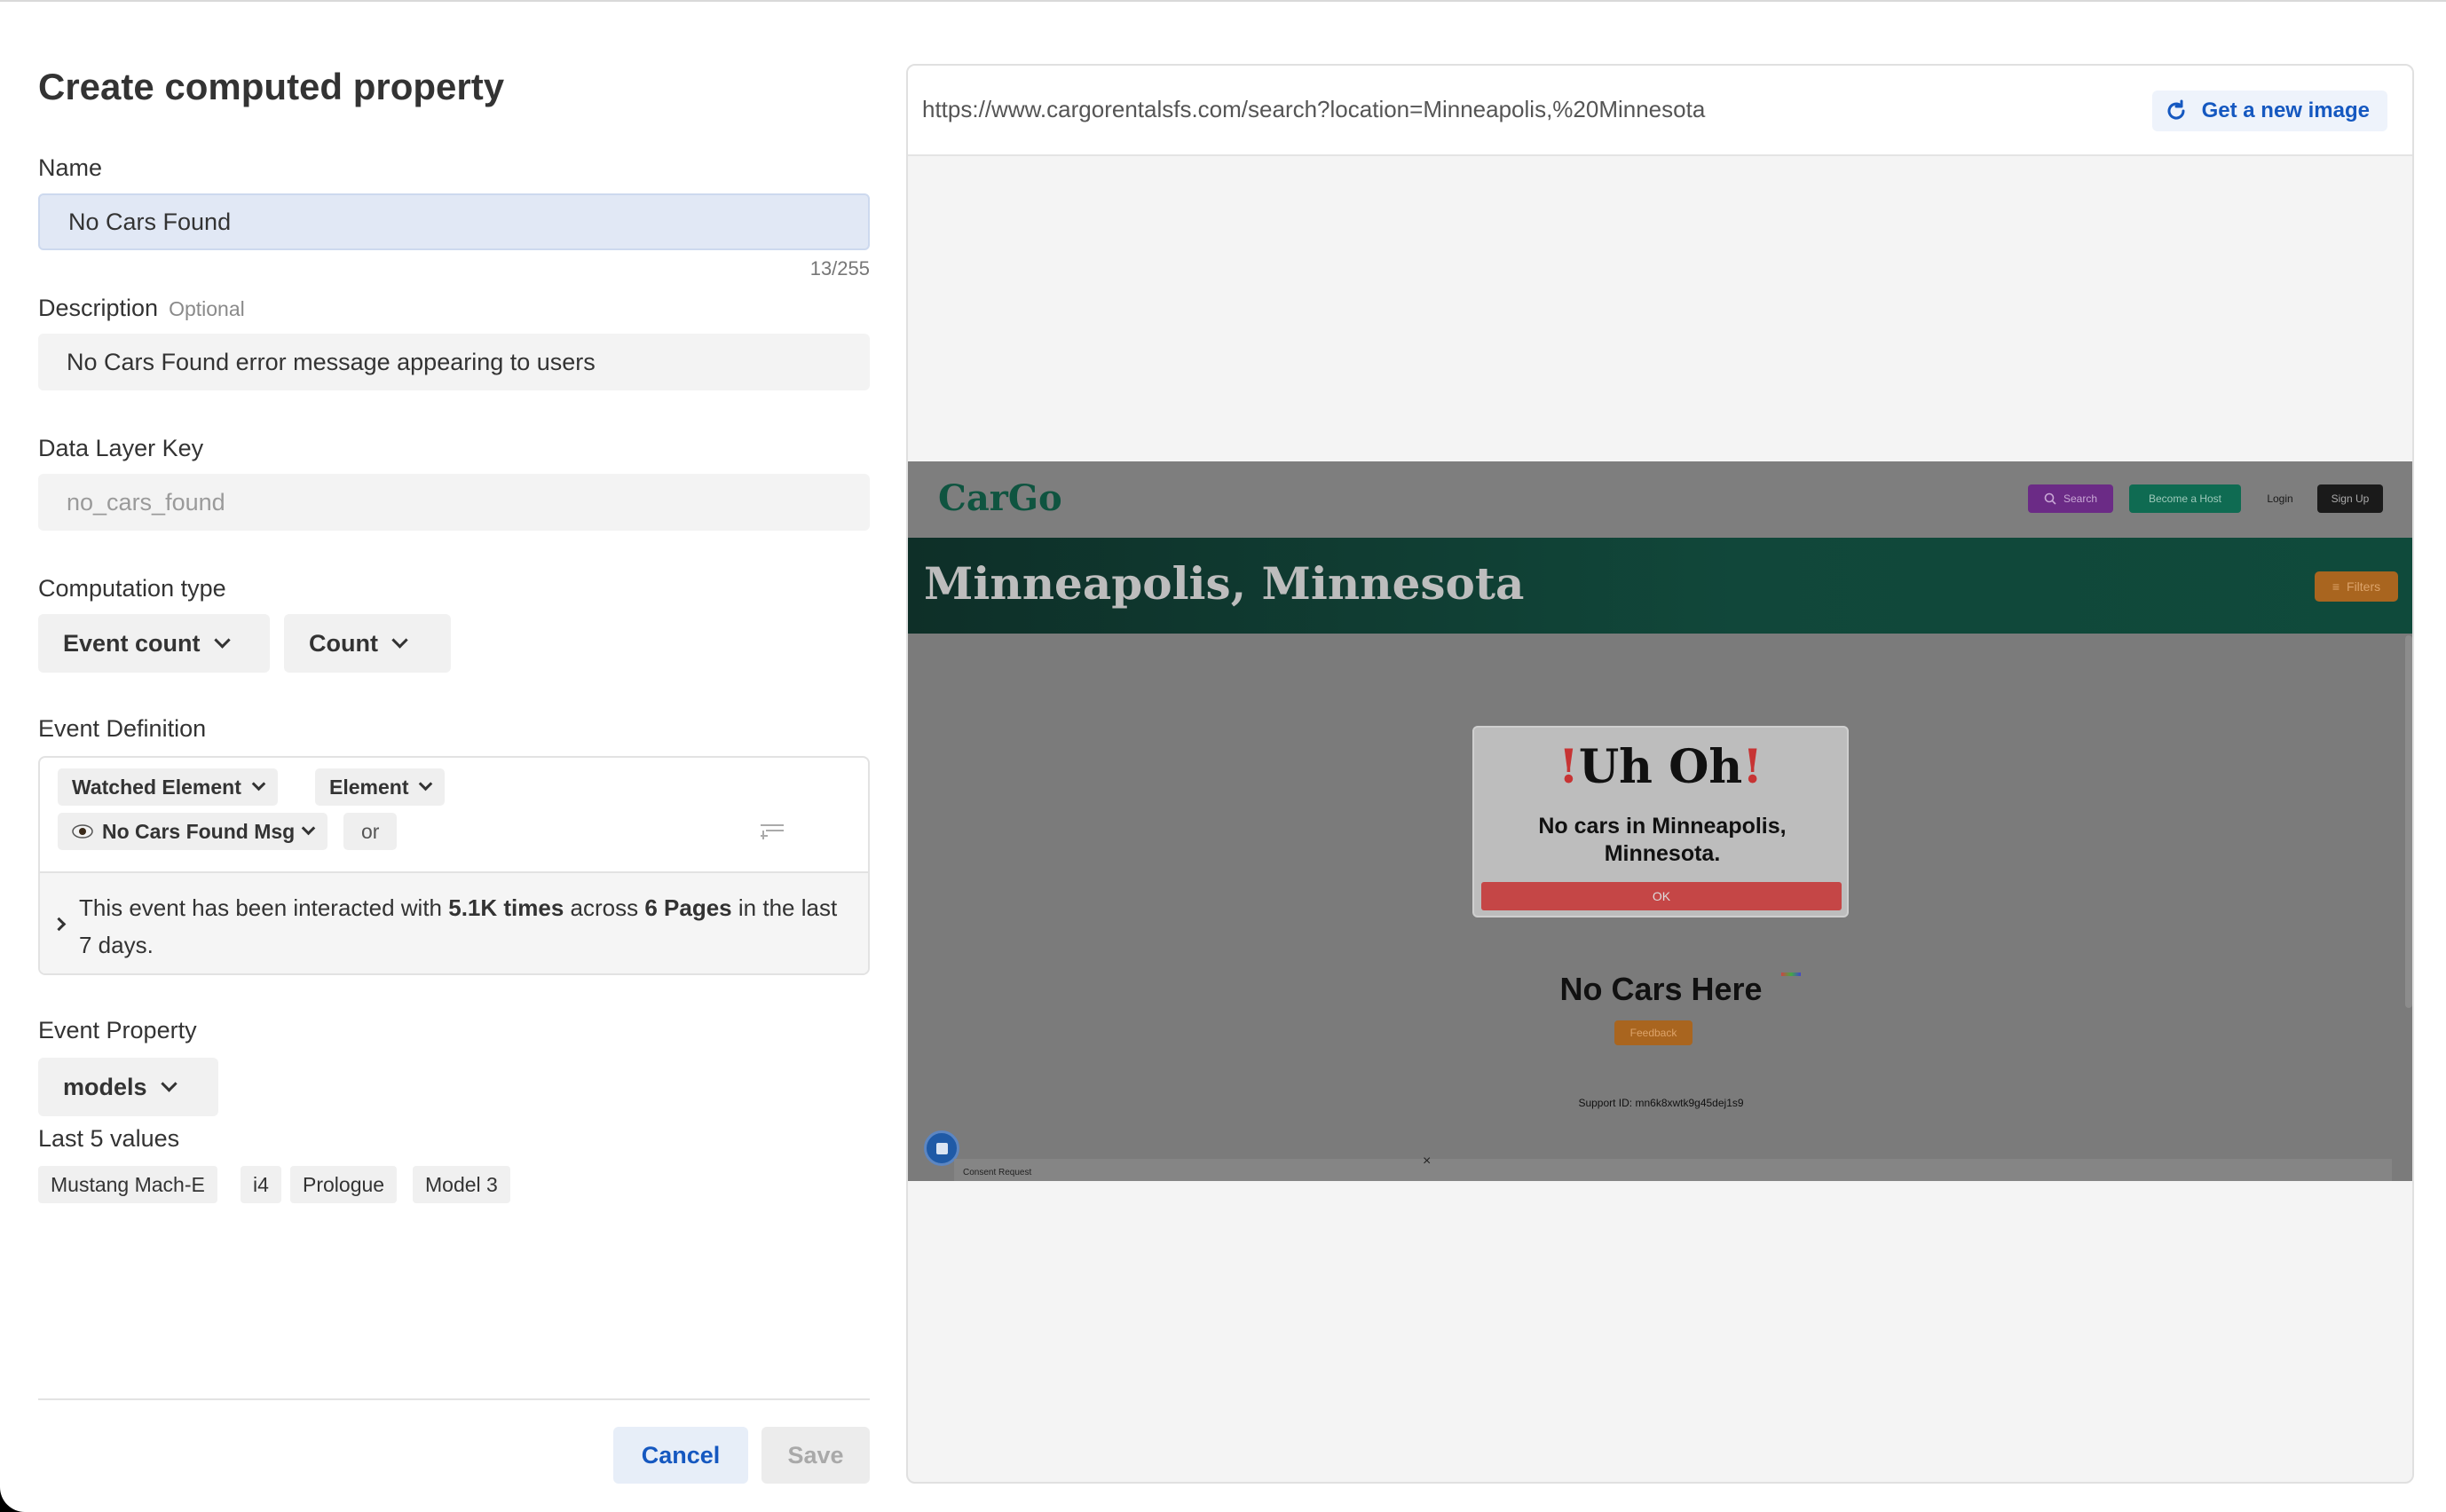 This screenshot has width=2446, height=1512. Describe the element at coordinates (2364, 586) in the screenshot. I see `site-filters-label: Filters` at that location.